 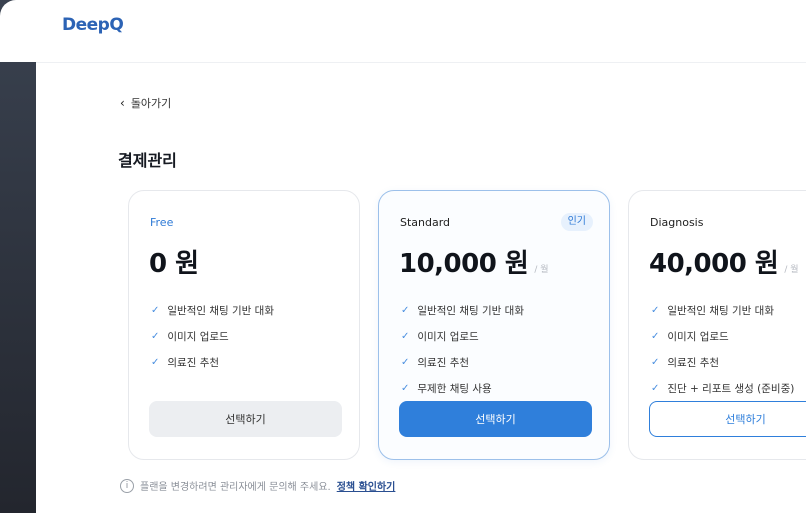 What do you see at coordinates (235, 487) in the screenshot?
I see `notice-text: 플랜을 변경하려면 관리자에게 문의해 주세요.` at bounding box center [235, 487].